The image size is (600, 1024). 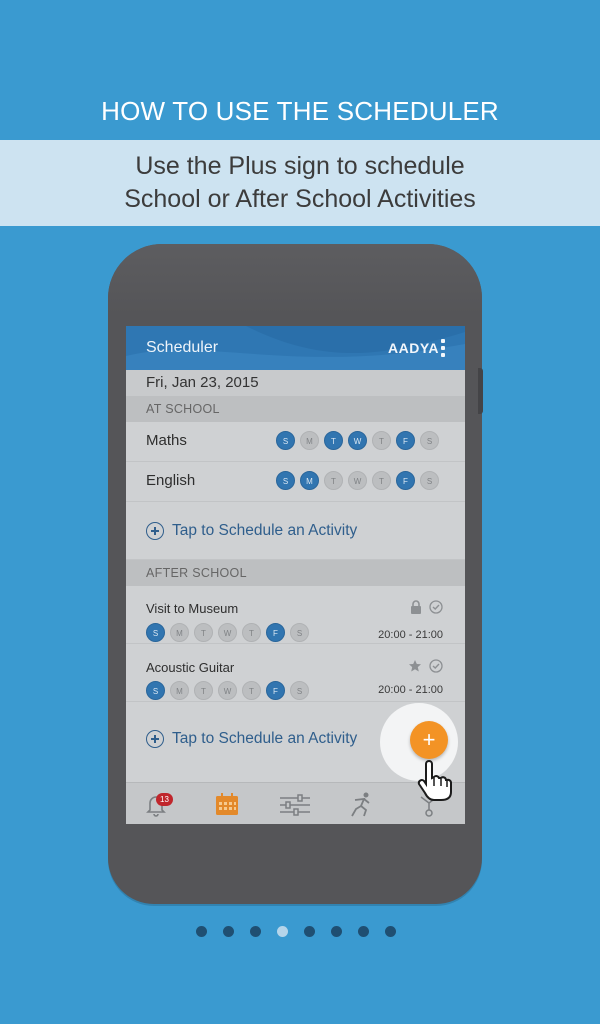 I want to click on star-icon, so click(x=415, y=666).